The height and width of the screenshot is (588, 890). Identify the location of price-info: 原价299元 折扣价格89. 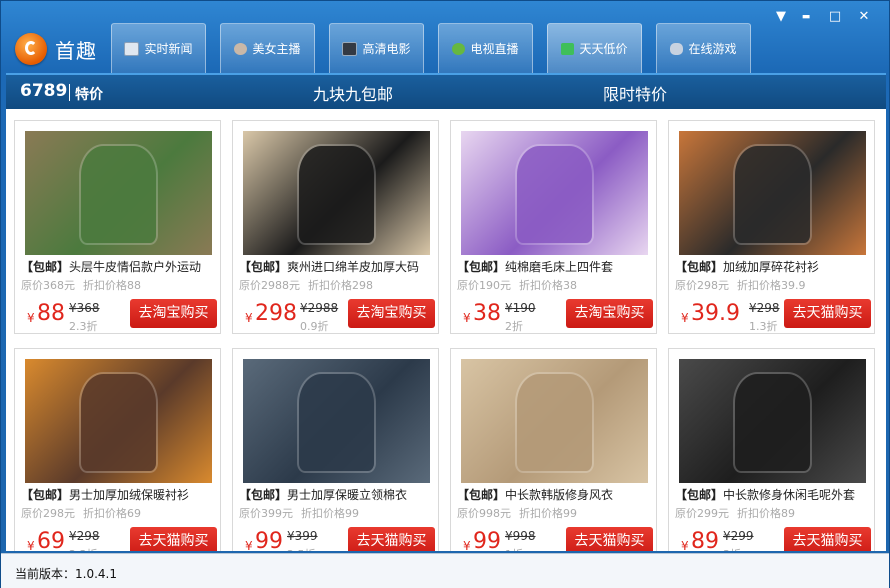
(735, 513).